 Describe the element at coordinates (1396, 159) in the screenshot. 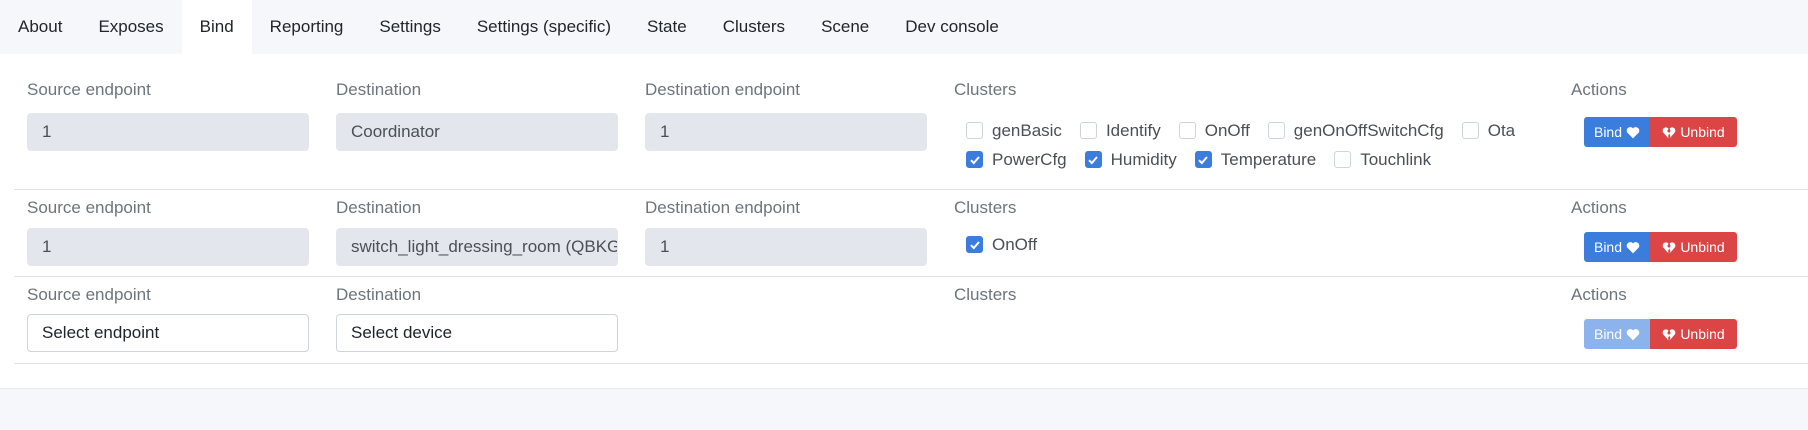

I see `cluster-label: Touchlink` at that location.